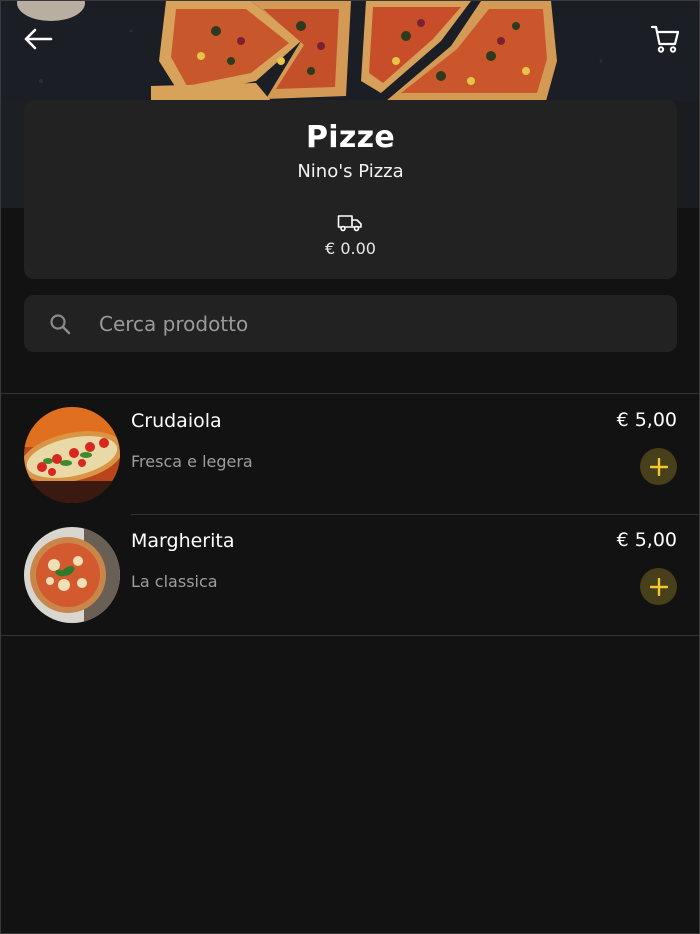  Describe the element at coordinates (349, 223) in the screenshot. I see `truck-icon` at that location.